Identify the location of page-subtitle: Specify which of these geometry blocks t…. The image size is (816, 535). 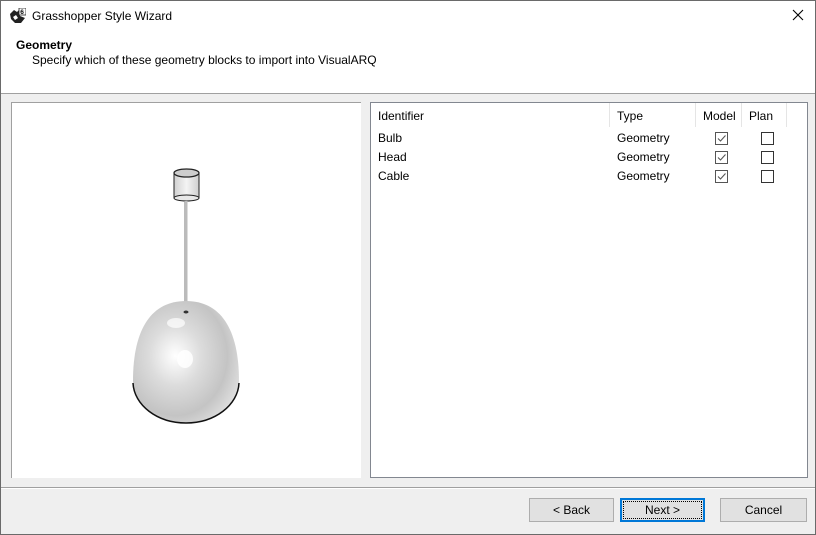
(204, 60).